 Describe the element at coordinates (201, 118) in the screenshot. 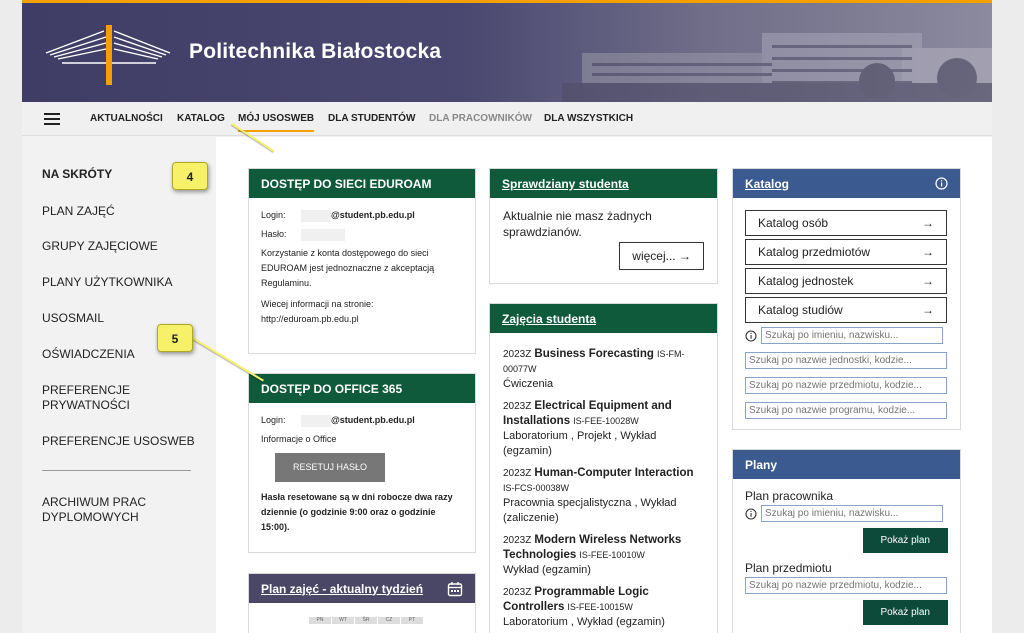

I see `nav-katalog: KATALOG` at that location.